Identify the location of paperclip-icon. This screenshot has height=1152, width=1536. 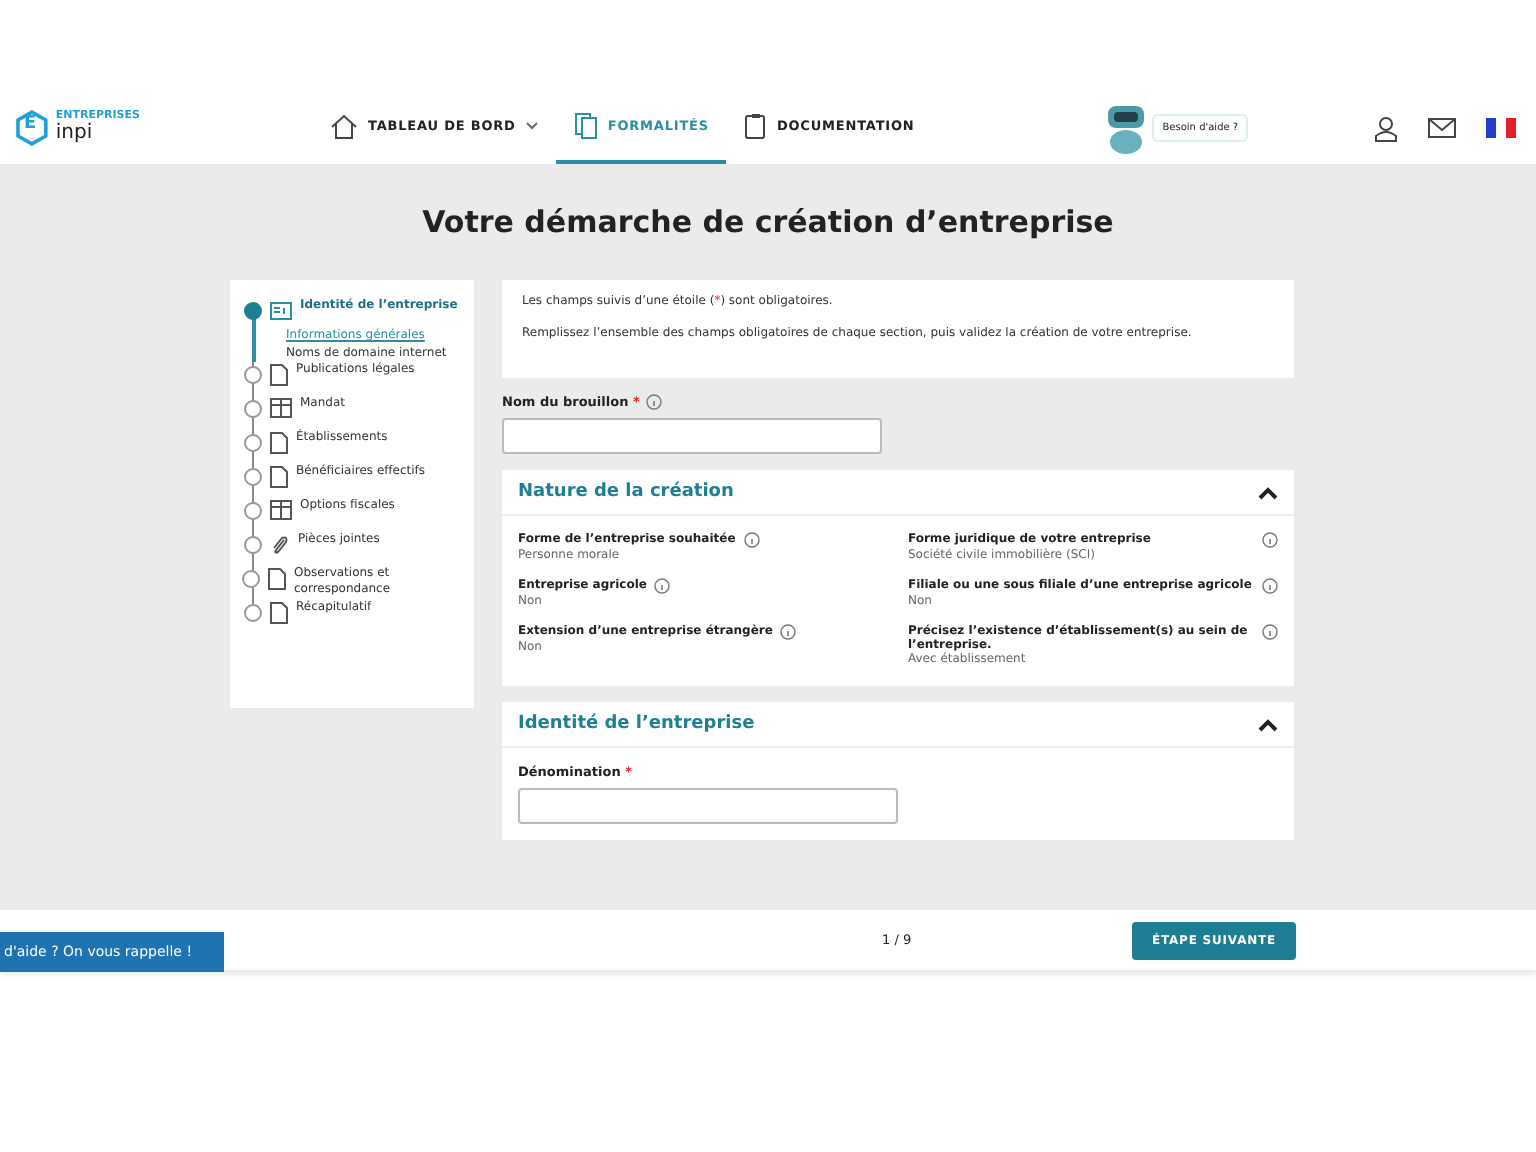
(280, 544).